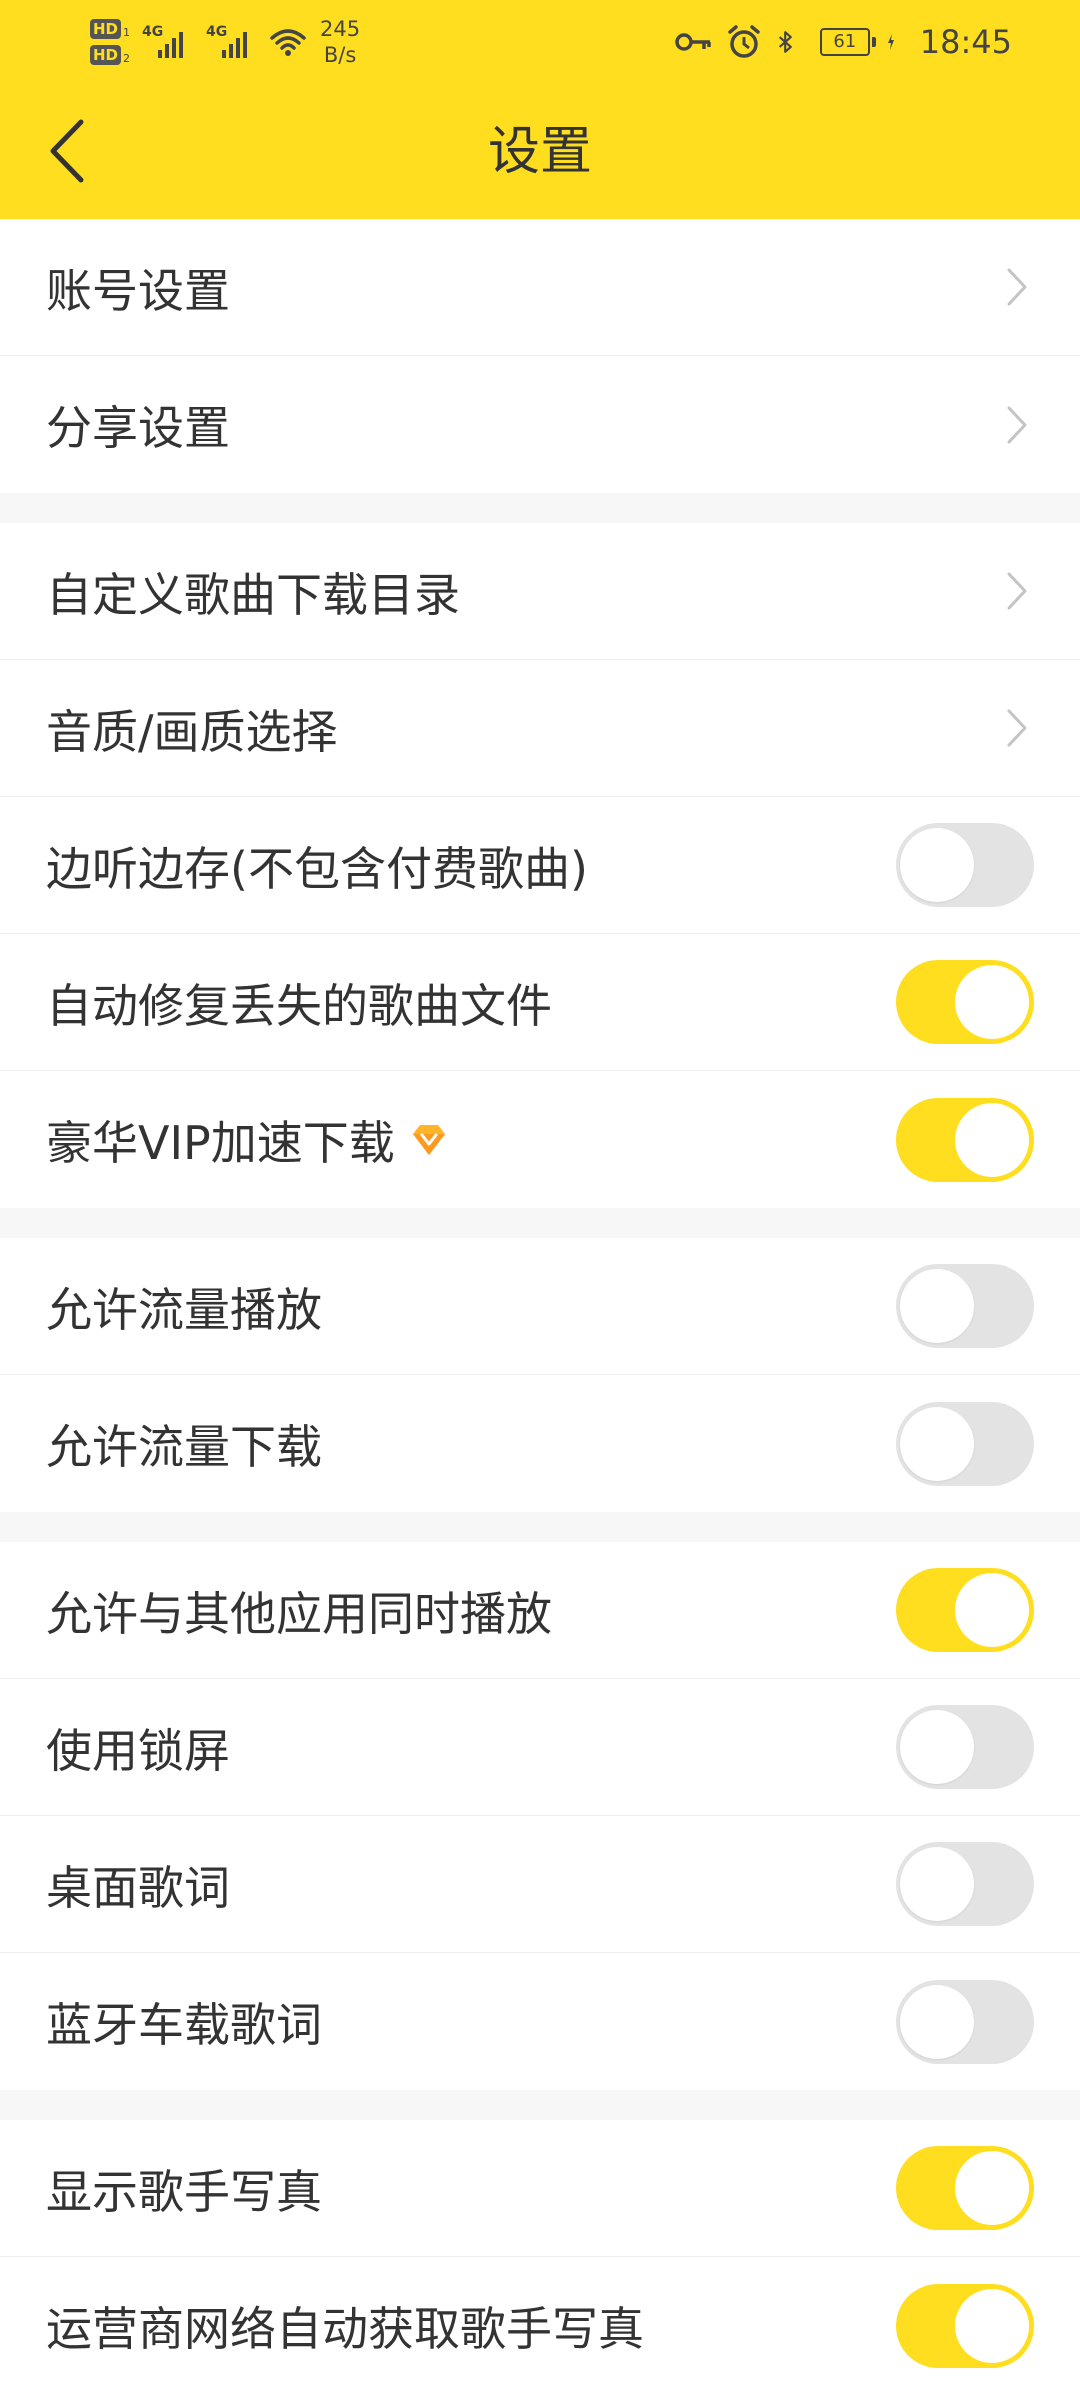 This screenshot has width=1080, height=2394. Describe the element at coordinates (340, 42) in the screenshot. I see `network-speed: 245 B/s` at that location.